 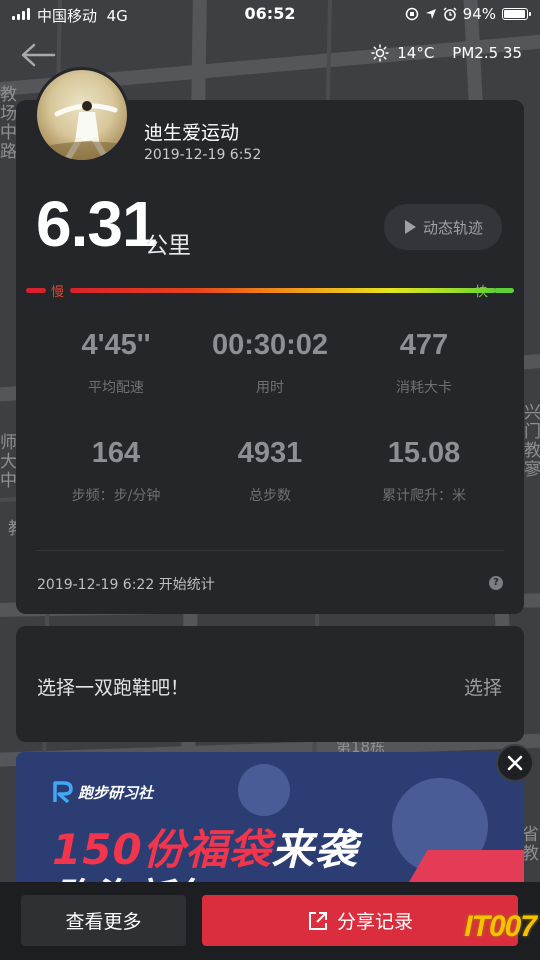 What do you see at coordinates (126, 585) in the screenshot?
I see `start-time-text: 2019-12-19 6:22 开始统计` at bounding box center [126, 585].